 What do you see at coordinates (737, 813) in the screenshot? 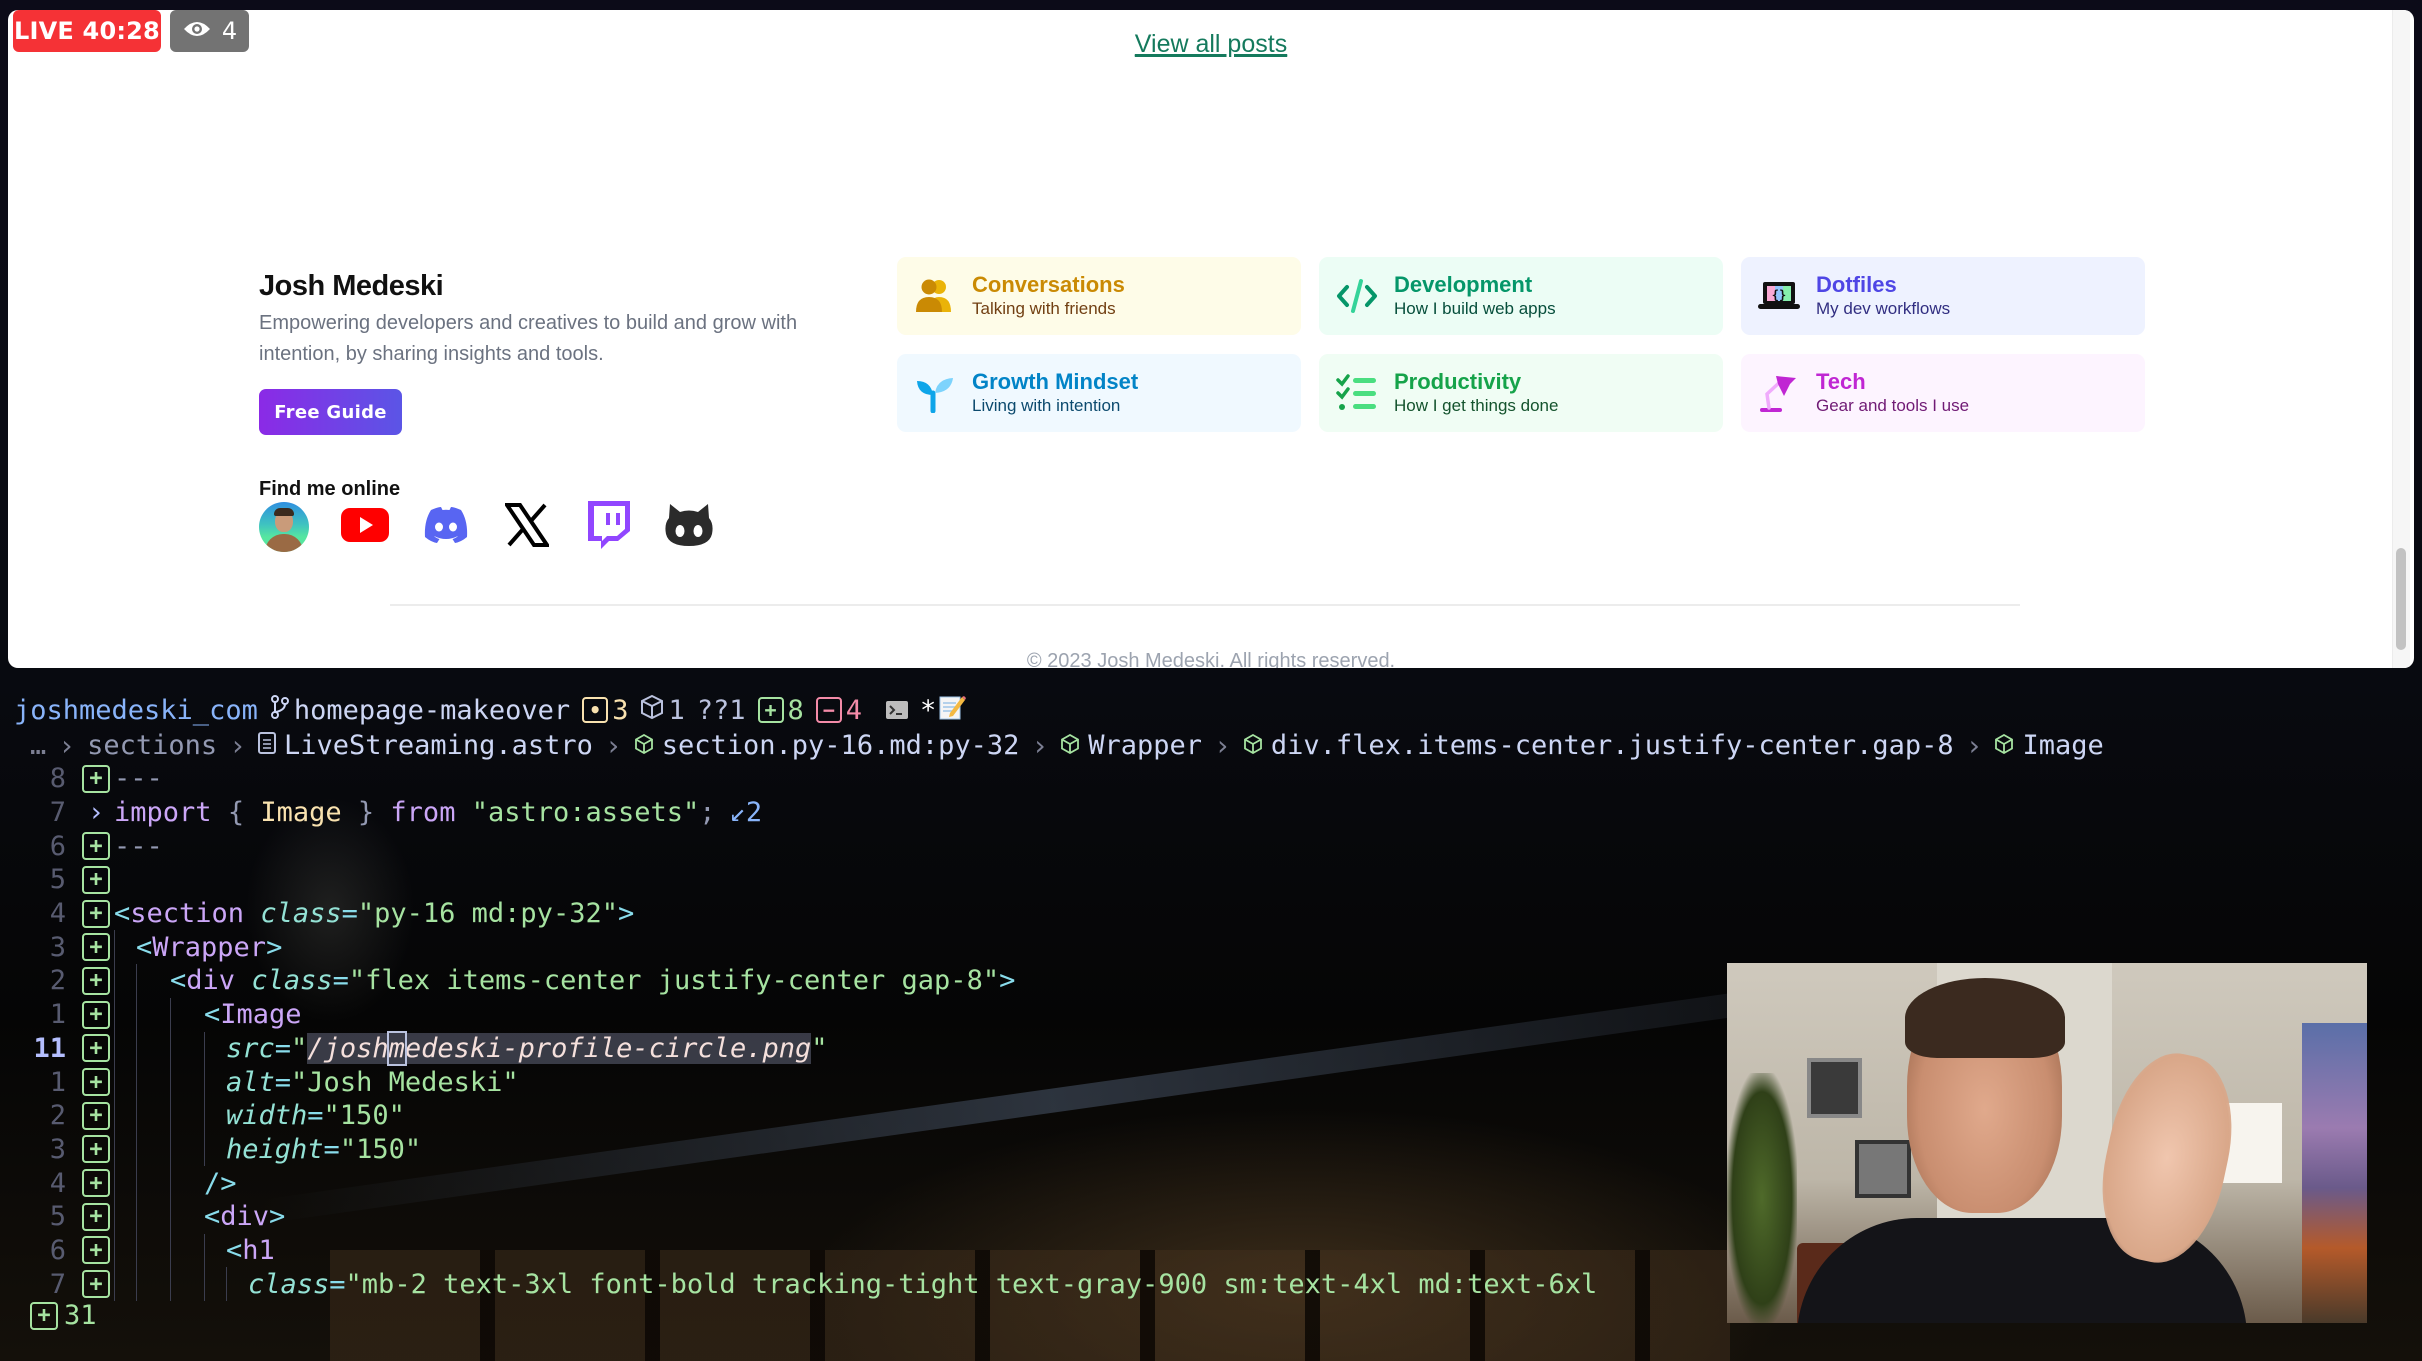
I see `arrow-down-left-icon: ↙` at bounding box center [737, 813].